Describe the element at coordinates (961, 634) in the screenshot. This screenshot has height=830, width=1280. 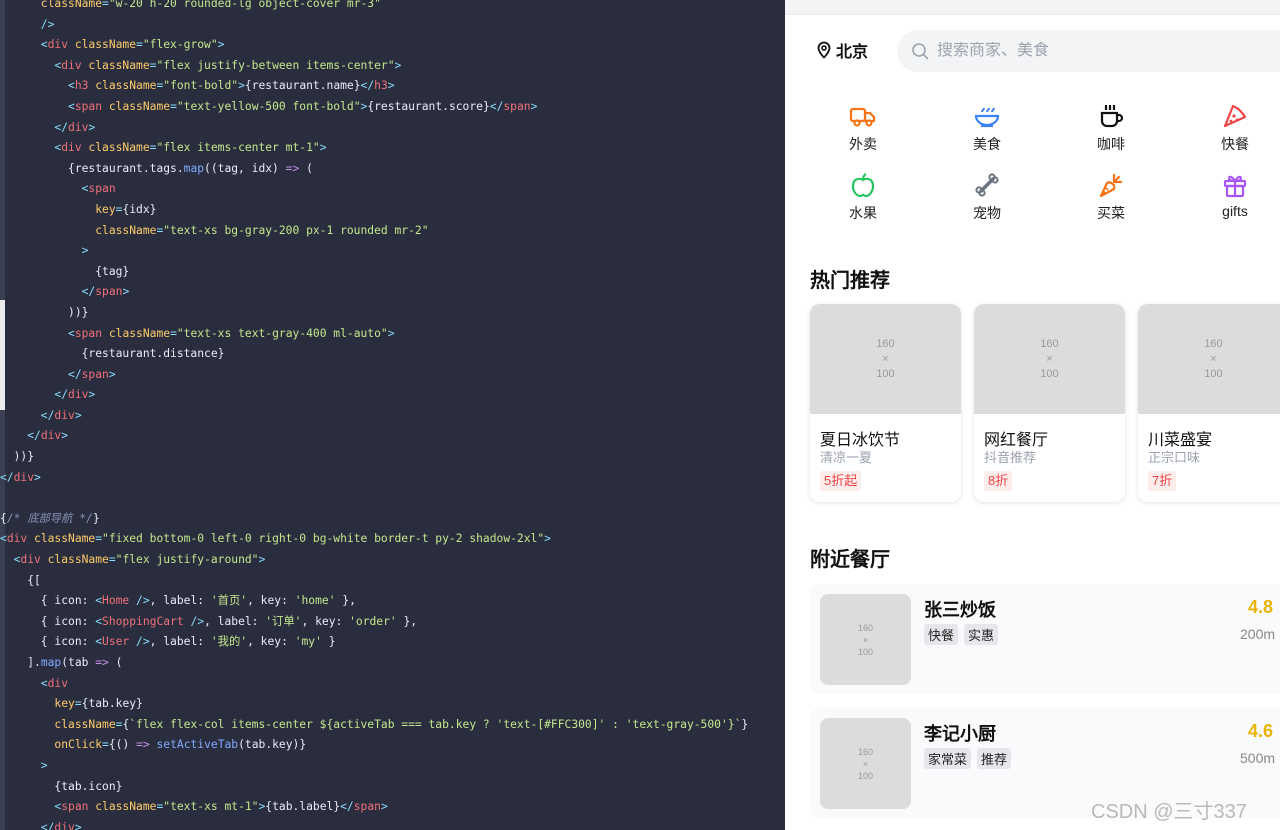
I see `restaurant-tags: 快餐 实惠` at that location.